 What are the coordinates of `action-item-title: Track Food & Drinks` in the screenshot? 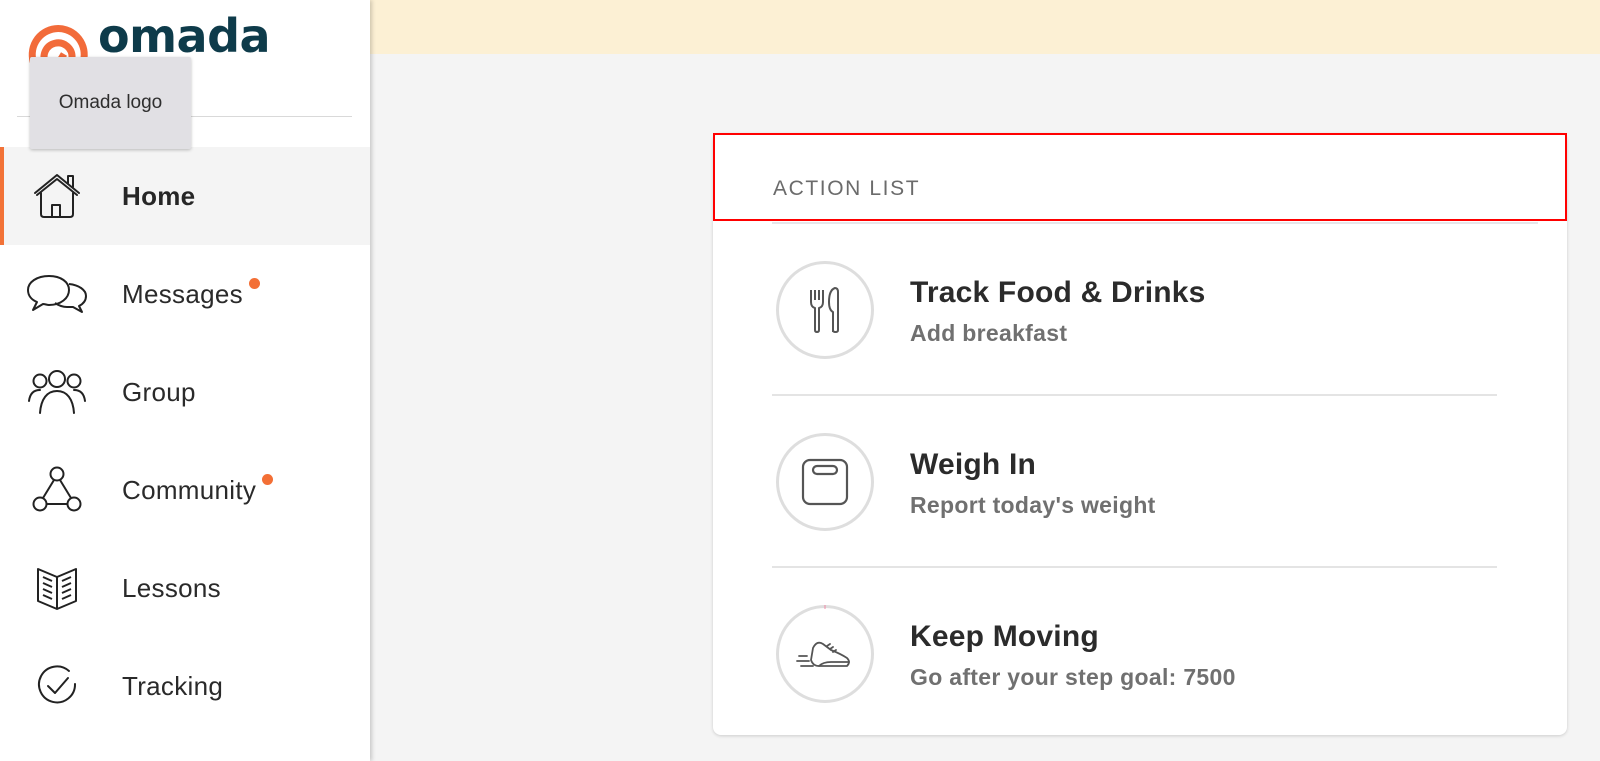 It's located at (1058, 292).